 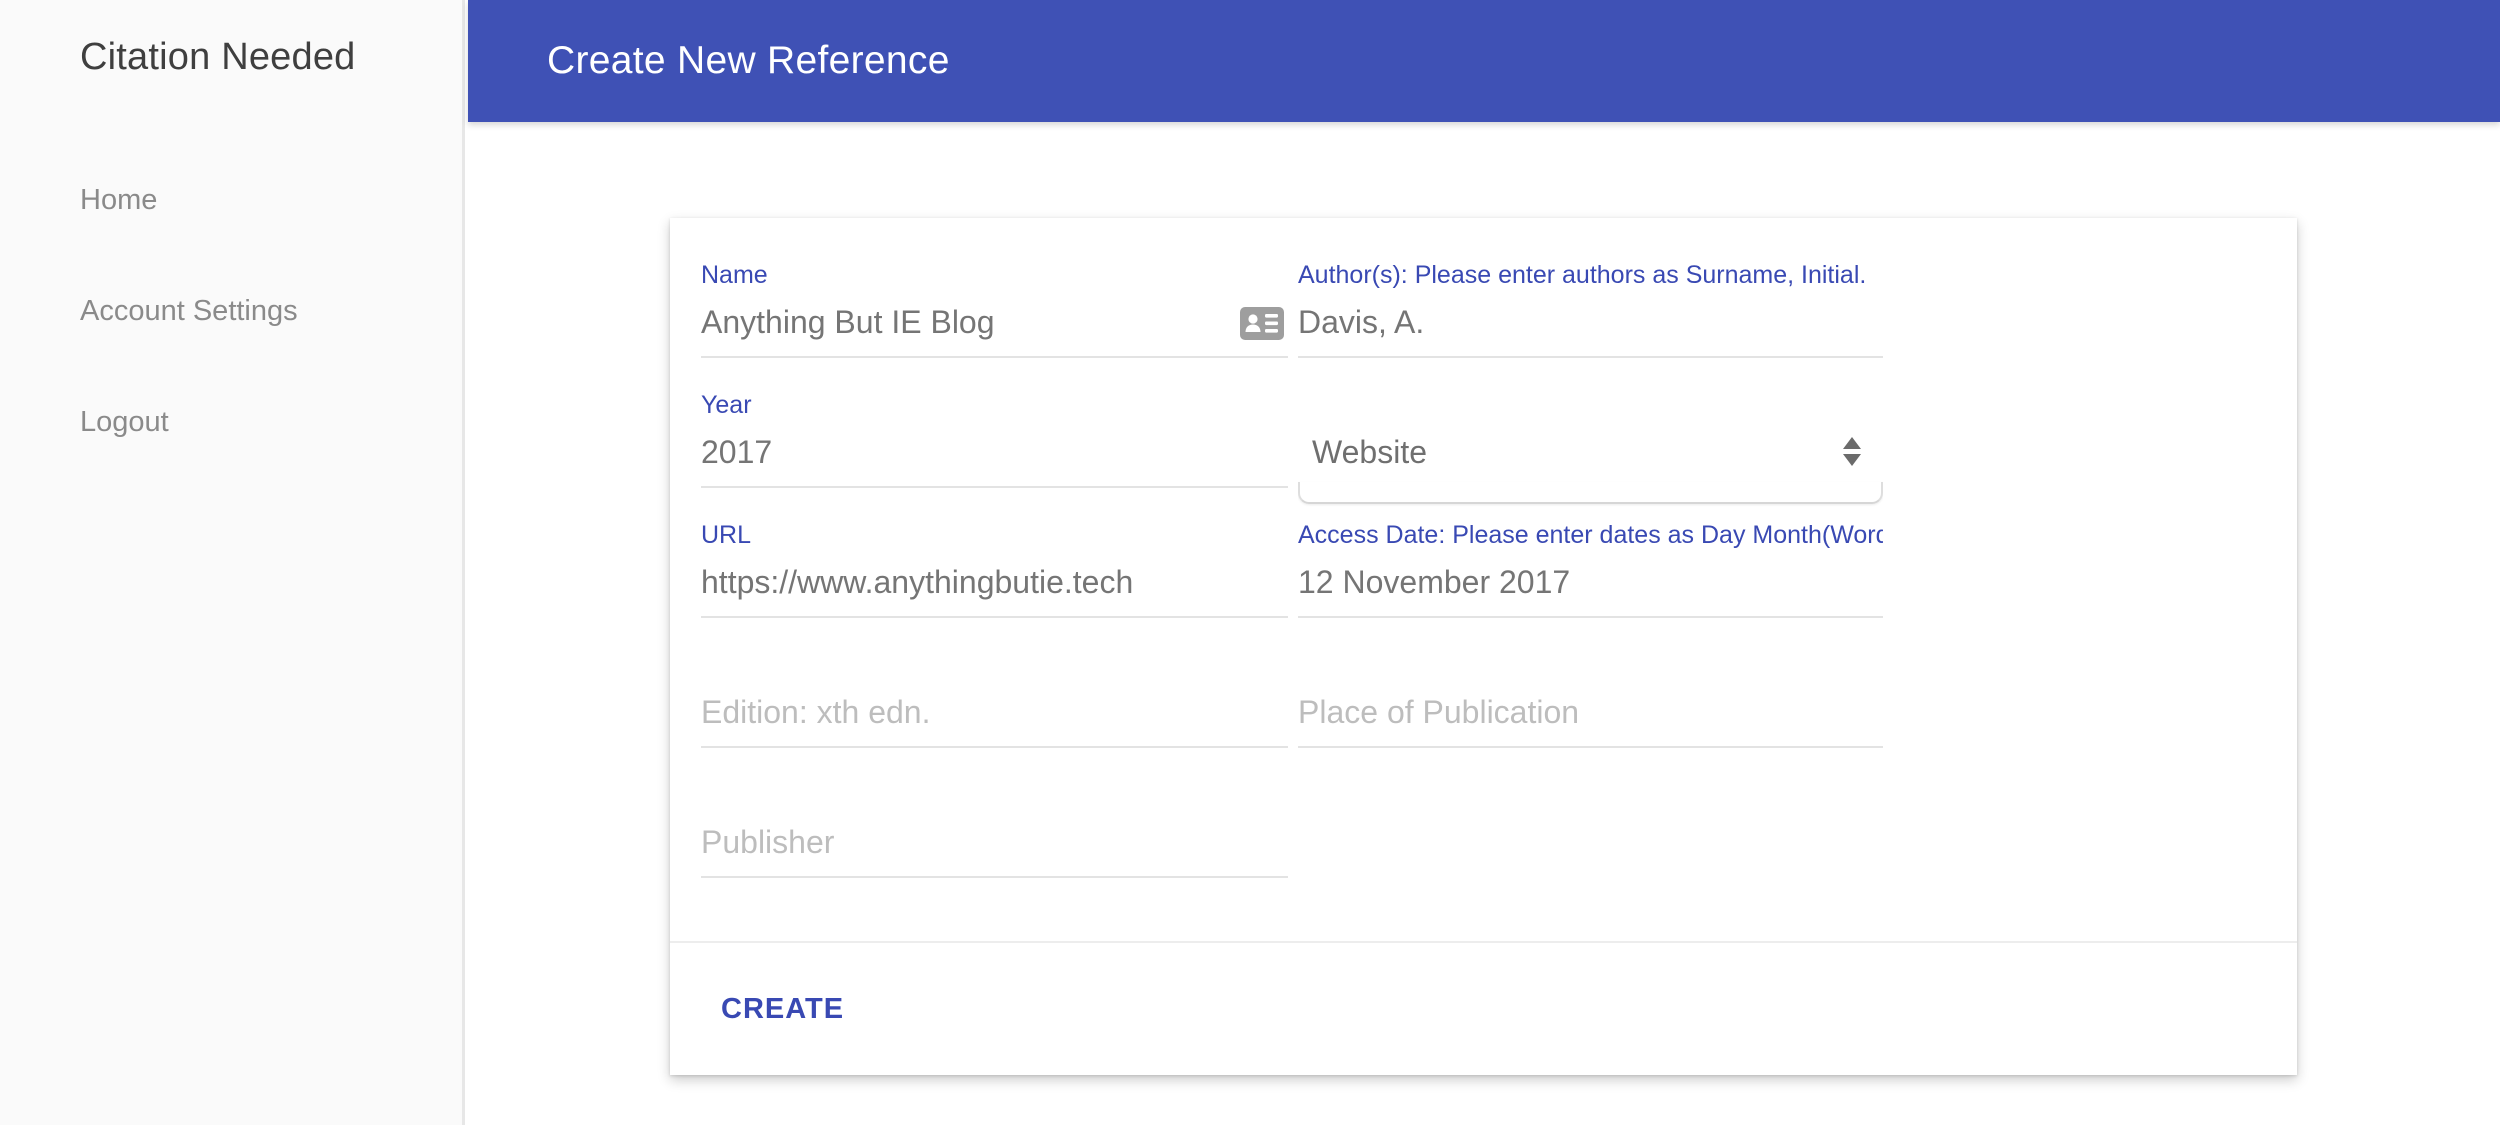 I want to click on year-input, so click(x=994, y=457).